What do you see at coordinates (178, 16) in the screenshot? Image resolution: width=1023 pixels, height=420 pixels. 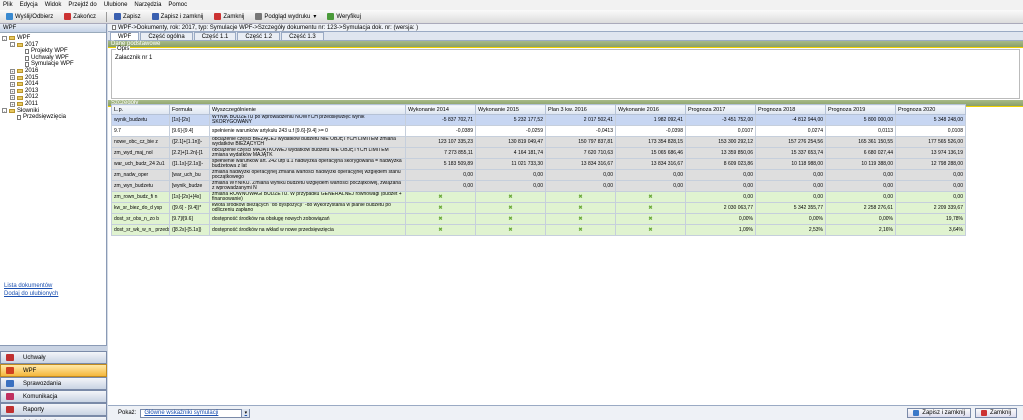 I see `save-and-close-button: Zapisz i zamknij` at bounding box center [178, 16].